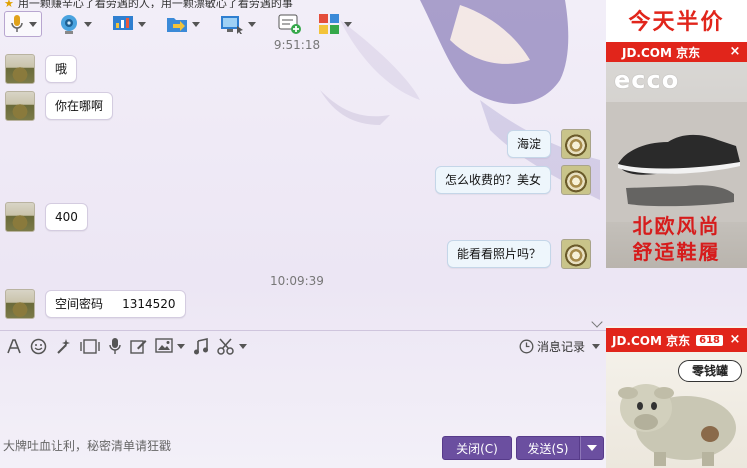 Image resolution: width=747 pixels, height=468 pixels. I want to click on font-icon, so click(14, 346).